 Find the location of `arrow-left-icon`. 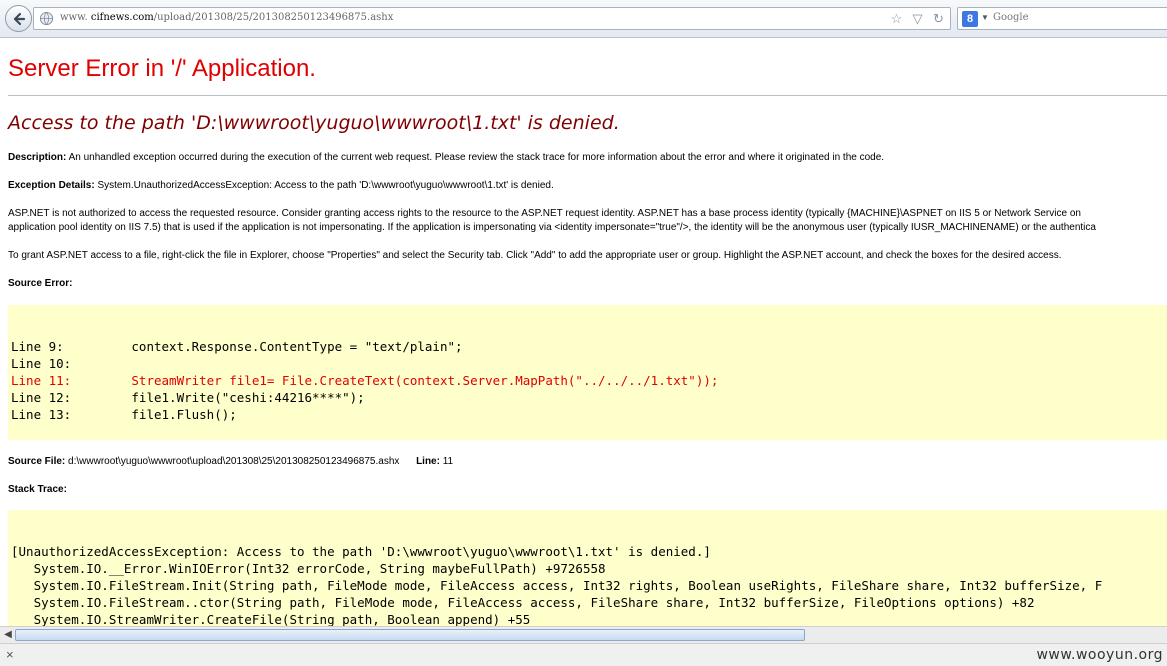

arrow-left-icon is located at coordinates (19, 18).